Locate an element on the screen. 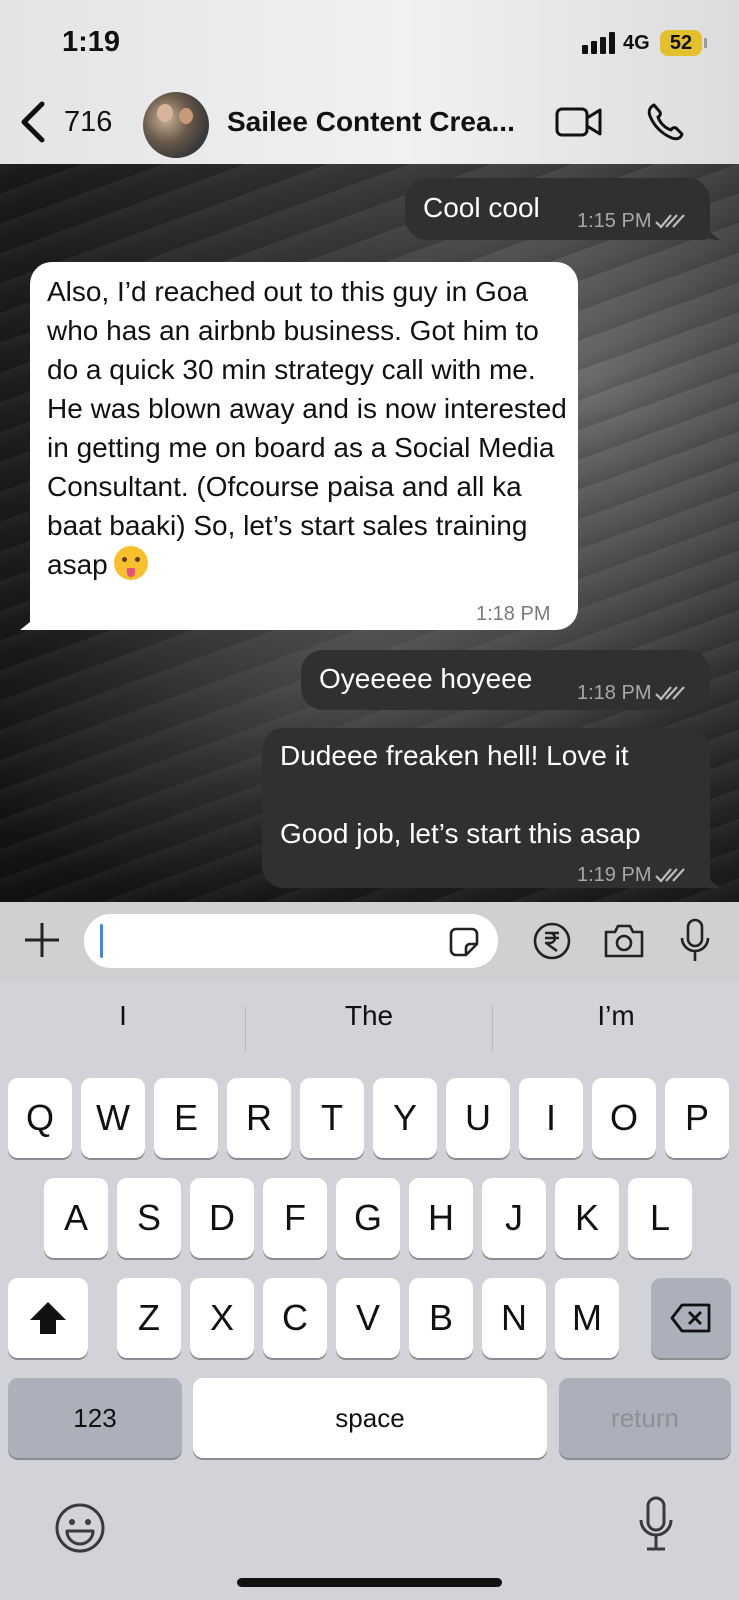 Image resolution: width=739 pixels, height=1600 pixels. message-meta: 1:15 PM is located at coordinates (631, 221).